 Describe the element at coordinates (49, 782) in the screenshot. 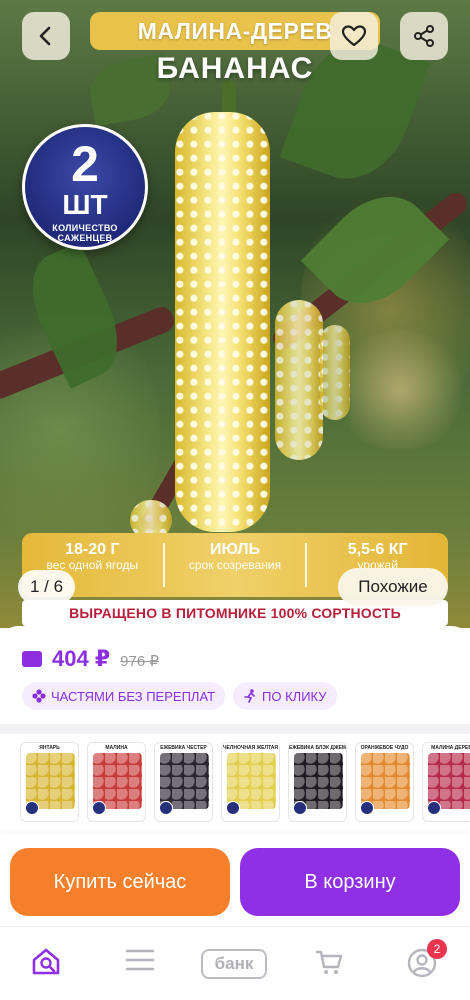

I see `related-product-thumb: ЯНТАРЬ` at that location.